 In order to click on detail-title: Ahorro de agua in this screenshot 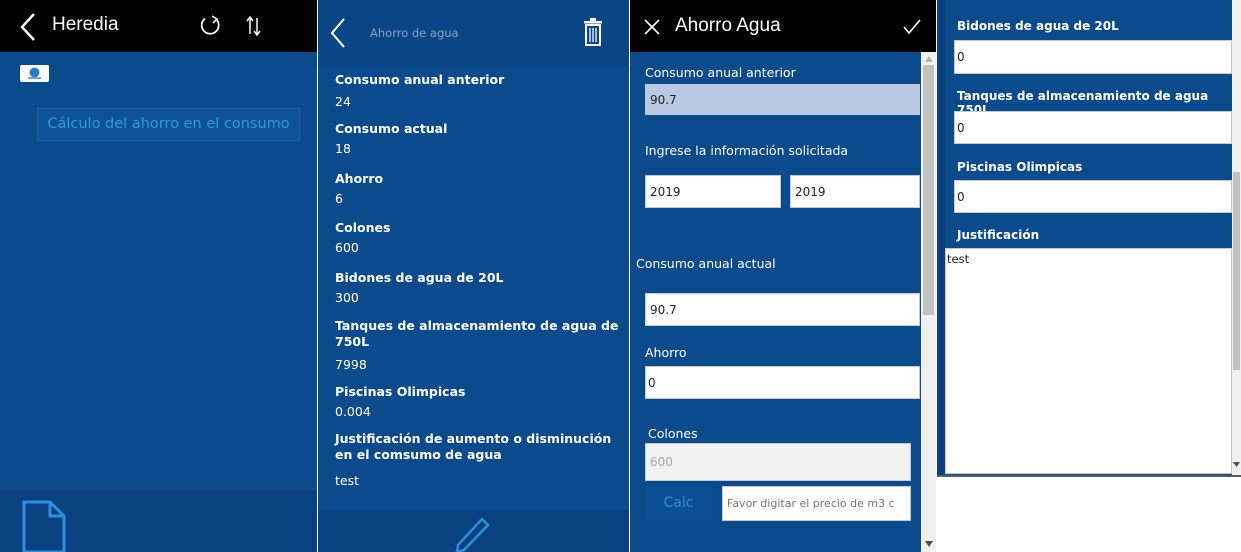, I will do `click(414, 33)`.